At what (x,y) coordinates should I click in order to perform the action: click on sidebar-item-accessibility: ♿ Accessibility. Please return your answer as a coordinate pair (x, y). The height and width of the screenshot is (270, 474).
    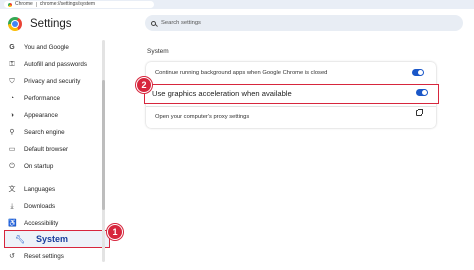
    Looking at the image, I should click on (33, 223).